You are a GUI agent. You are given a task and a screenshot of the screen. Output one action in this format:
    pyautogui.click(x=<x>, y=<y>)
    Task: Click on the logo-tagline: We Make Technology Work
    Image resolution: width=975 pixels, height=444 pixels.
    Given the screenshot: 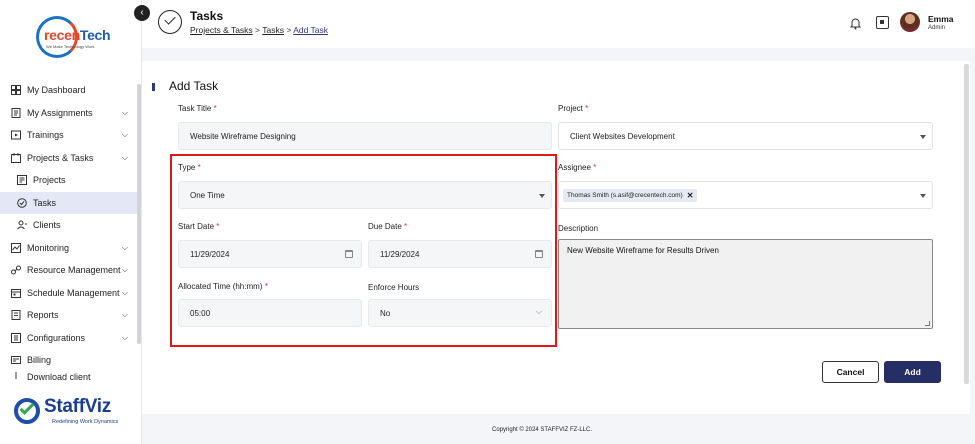 What is the action you would take?
    pyautogui.click(x=70, y=46)
    